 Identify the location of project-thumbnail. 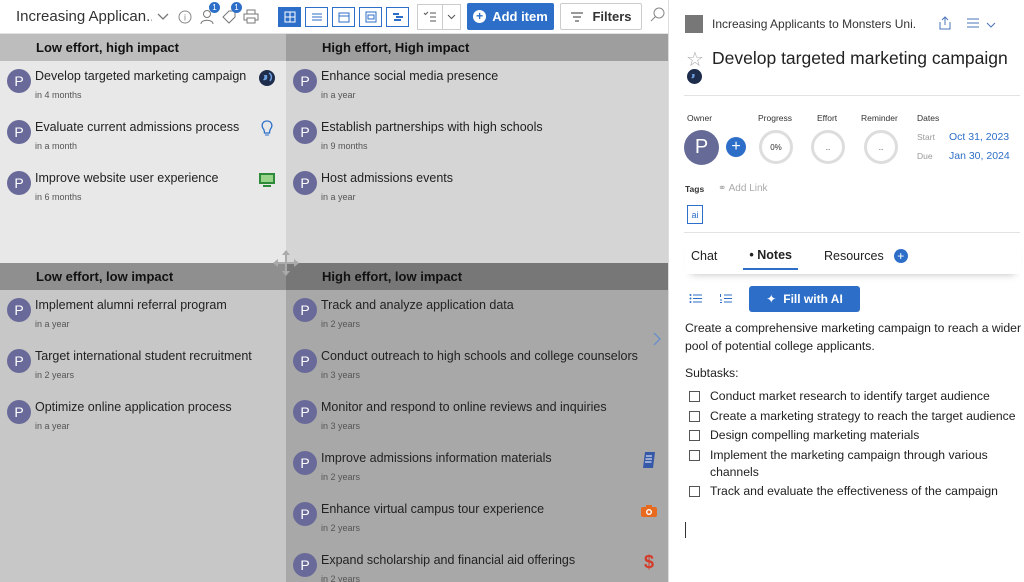
(694, 24).